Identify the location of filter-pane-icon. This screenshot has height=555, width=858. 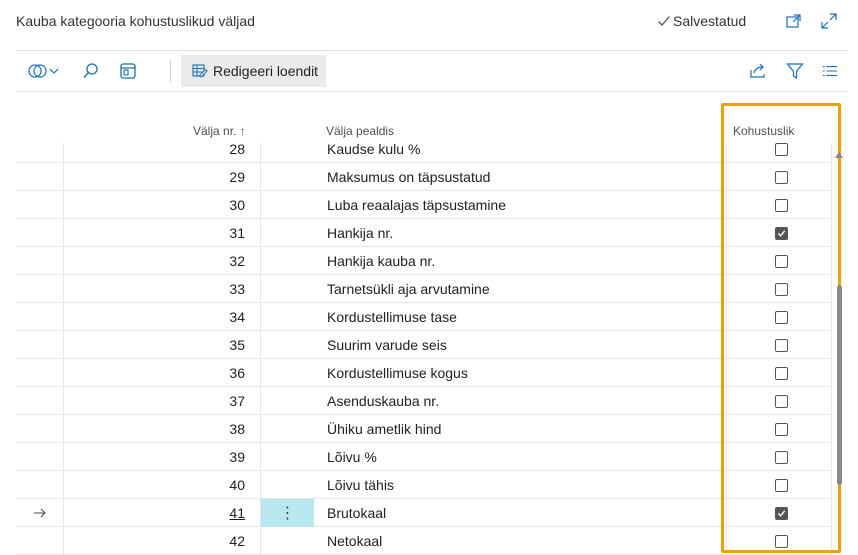
(128, 71).